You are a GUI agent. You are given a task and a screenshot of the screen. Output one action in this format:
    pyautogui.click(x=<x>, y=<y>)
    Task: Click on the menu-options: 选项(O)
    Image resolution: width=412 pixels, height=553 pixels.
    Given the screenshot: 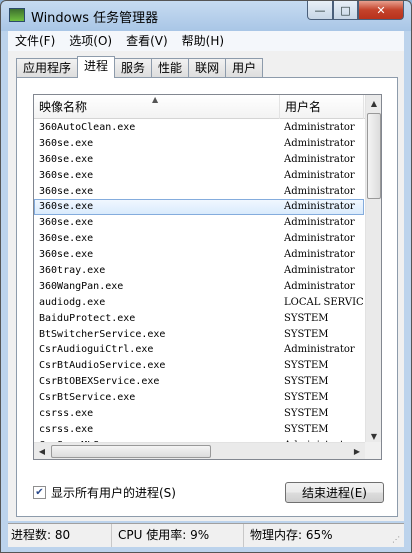 What is the action you would take?
    pyautogui.click(x=90, y=41)
    